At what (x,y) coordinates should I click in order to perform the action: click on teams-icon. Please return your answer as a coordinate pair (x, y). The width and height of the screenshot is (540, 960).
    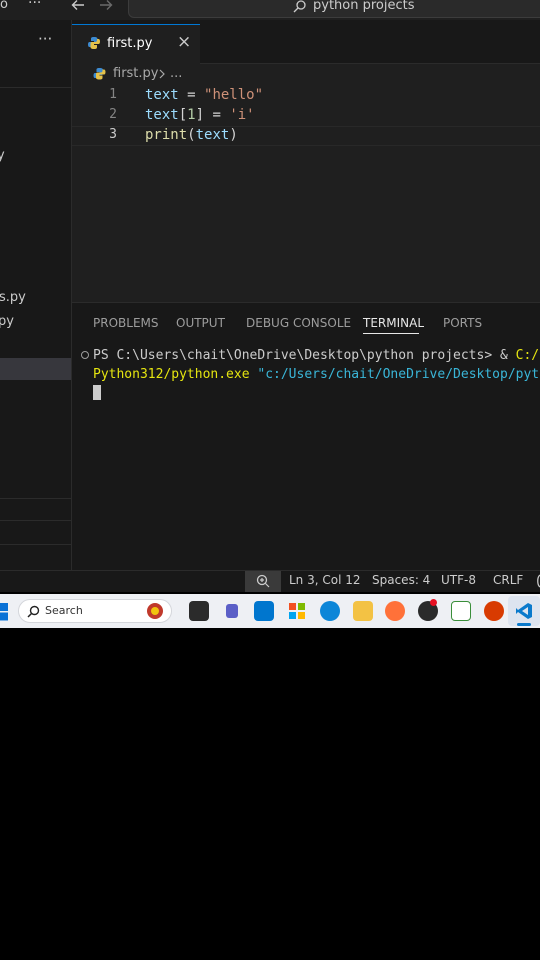
    Looking at the image, I should click on (232, 611).